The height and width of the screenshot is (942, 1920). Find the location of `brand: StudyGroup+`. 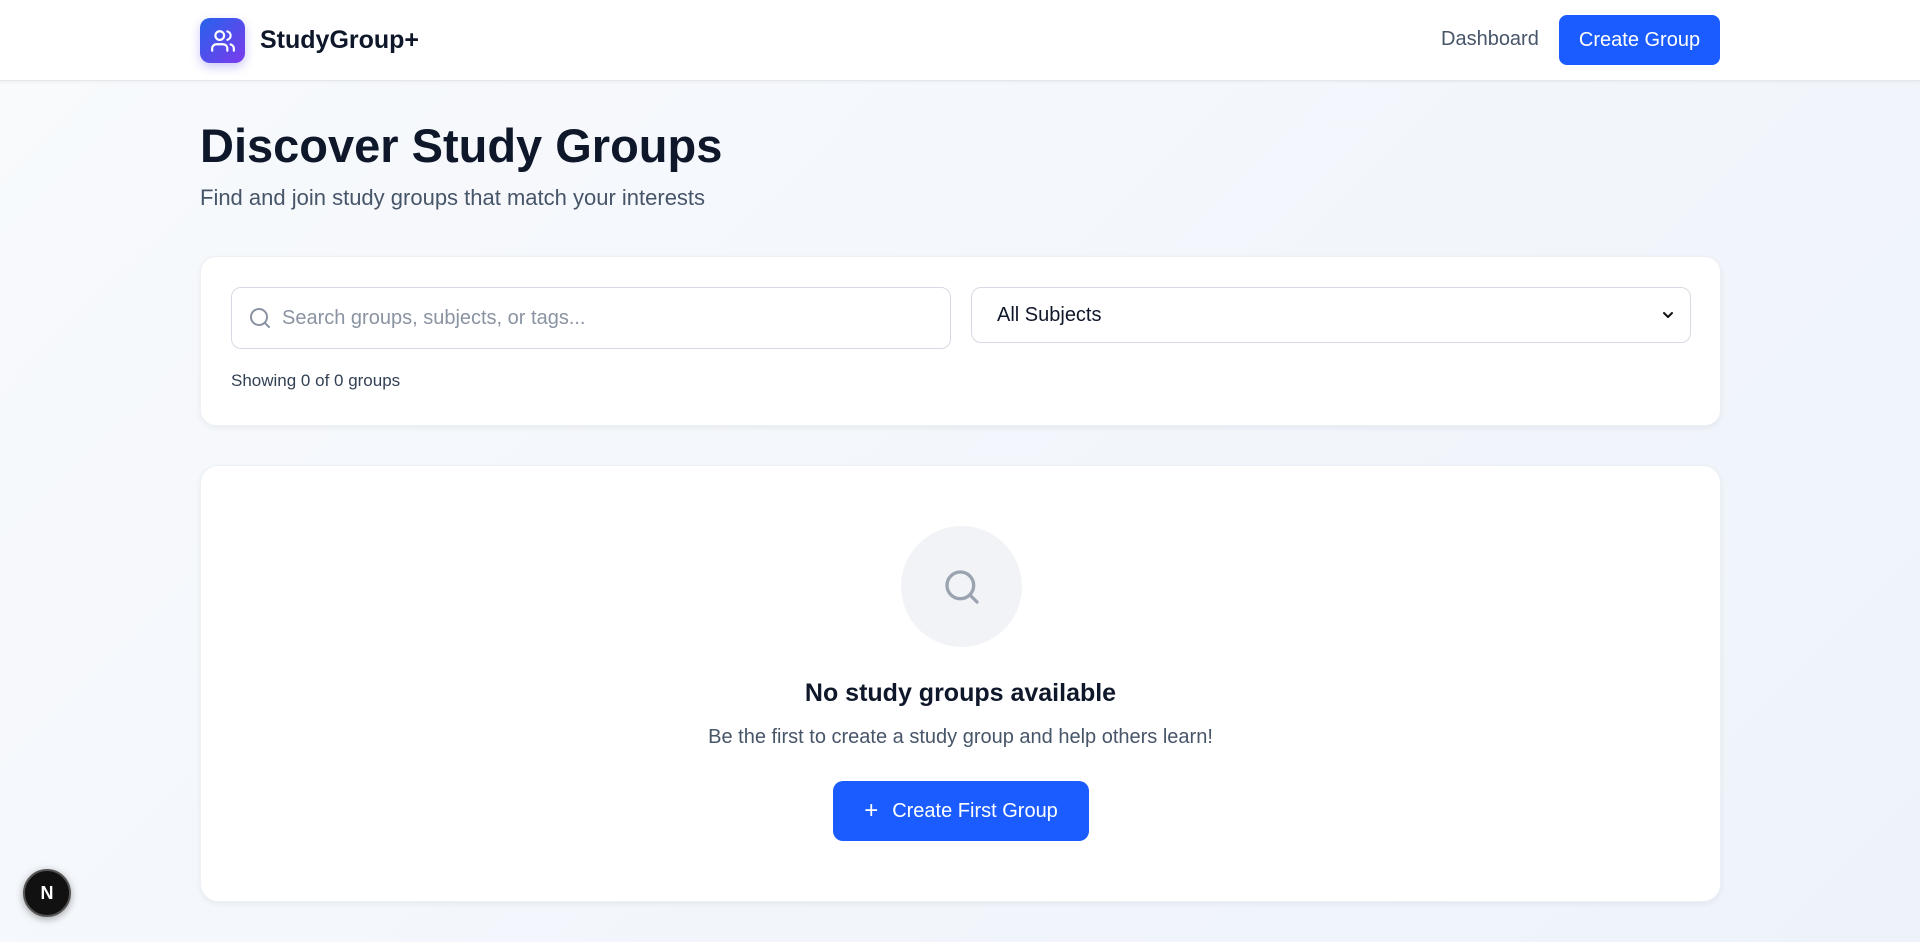

brand: StudyGroup+ is located at coordinates (309, 40).